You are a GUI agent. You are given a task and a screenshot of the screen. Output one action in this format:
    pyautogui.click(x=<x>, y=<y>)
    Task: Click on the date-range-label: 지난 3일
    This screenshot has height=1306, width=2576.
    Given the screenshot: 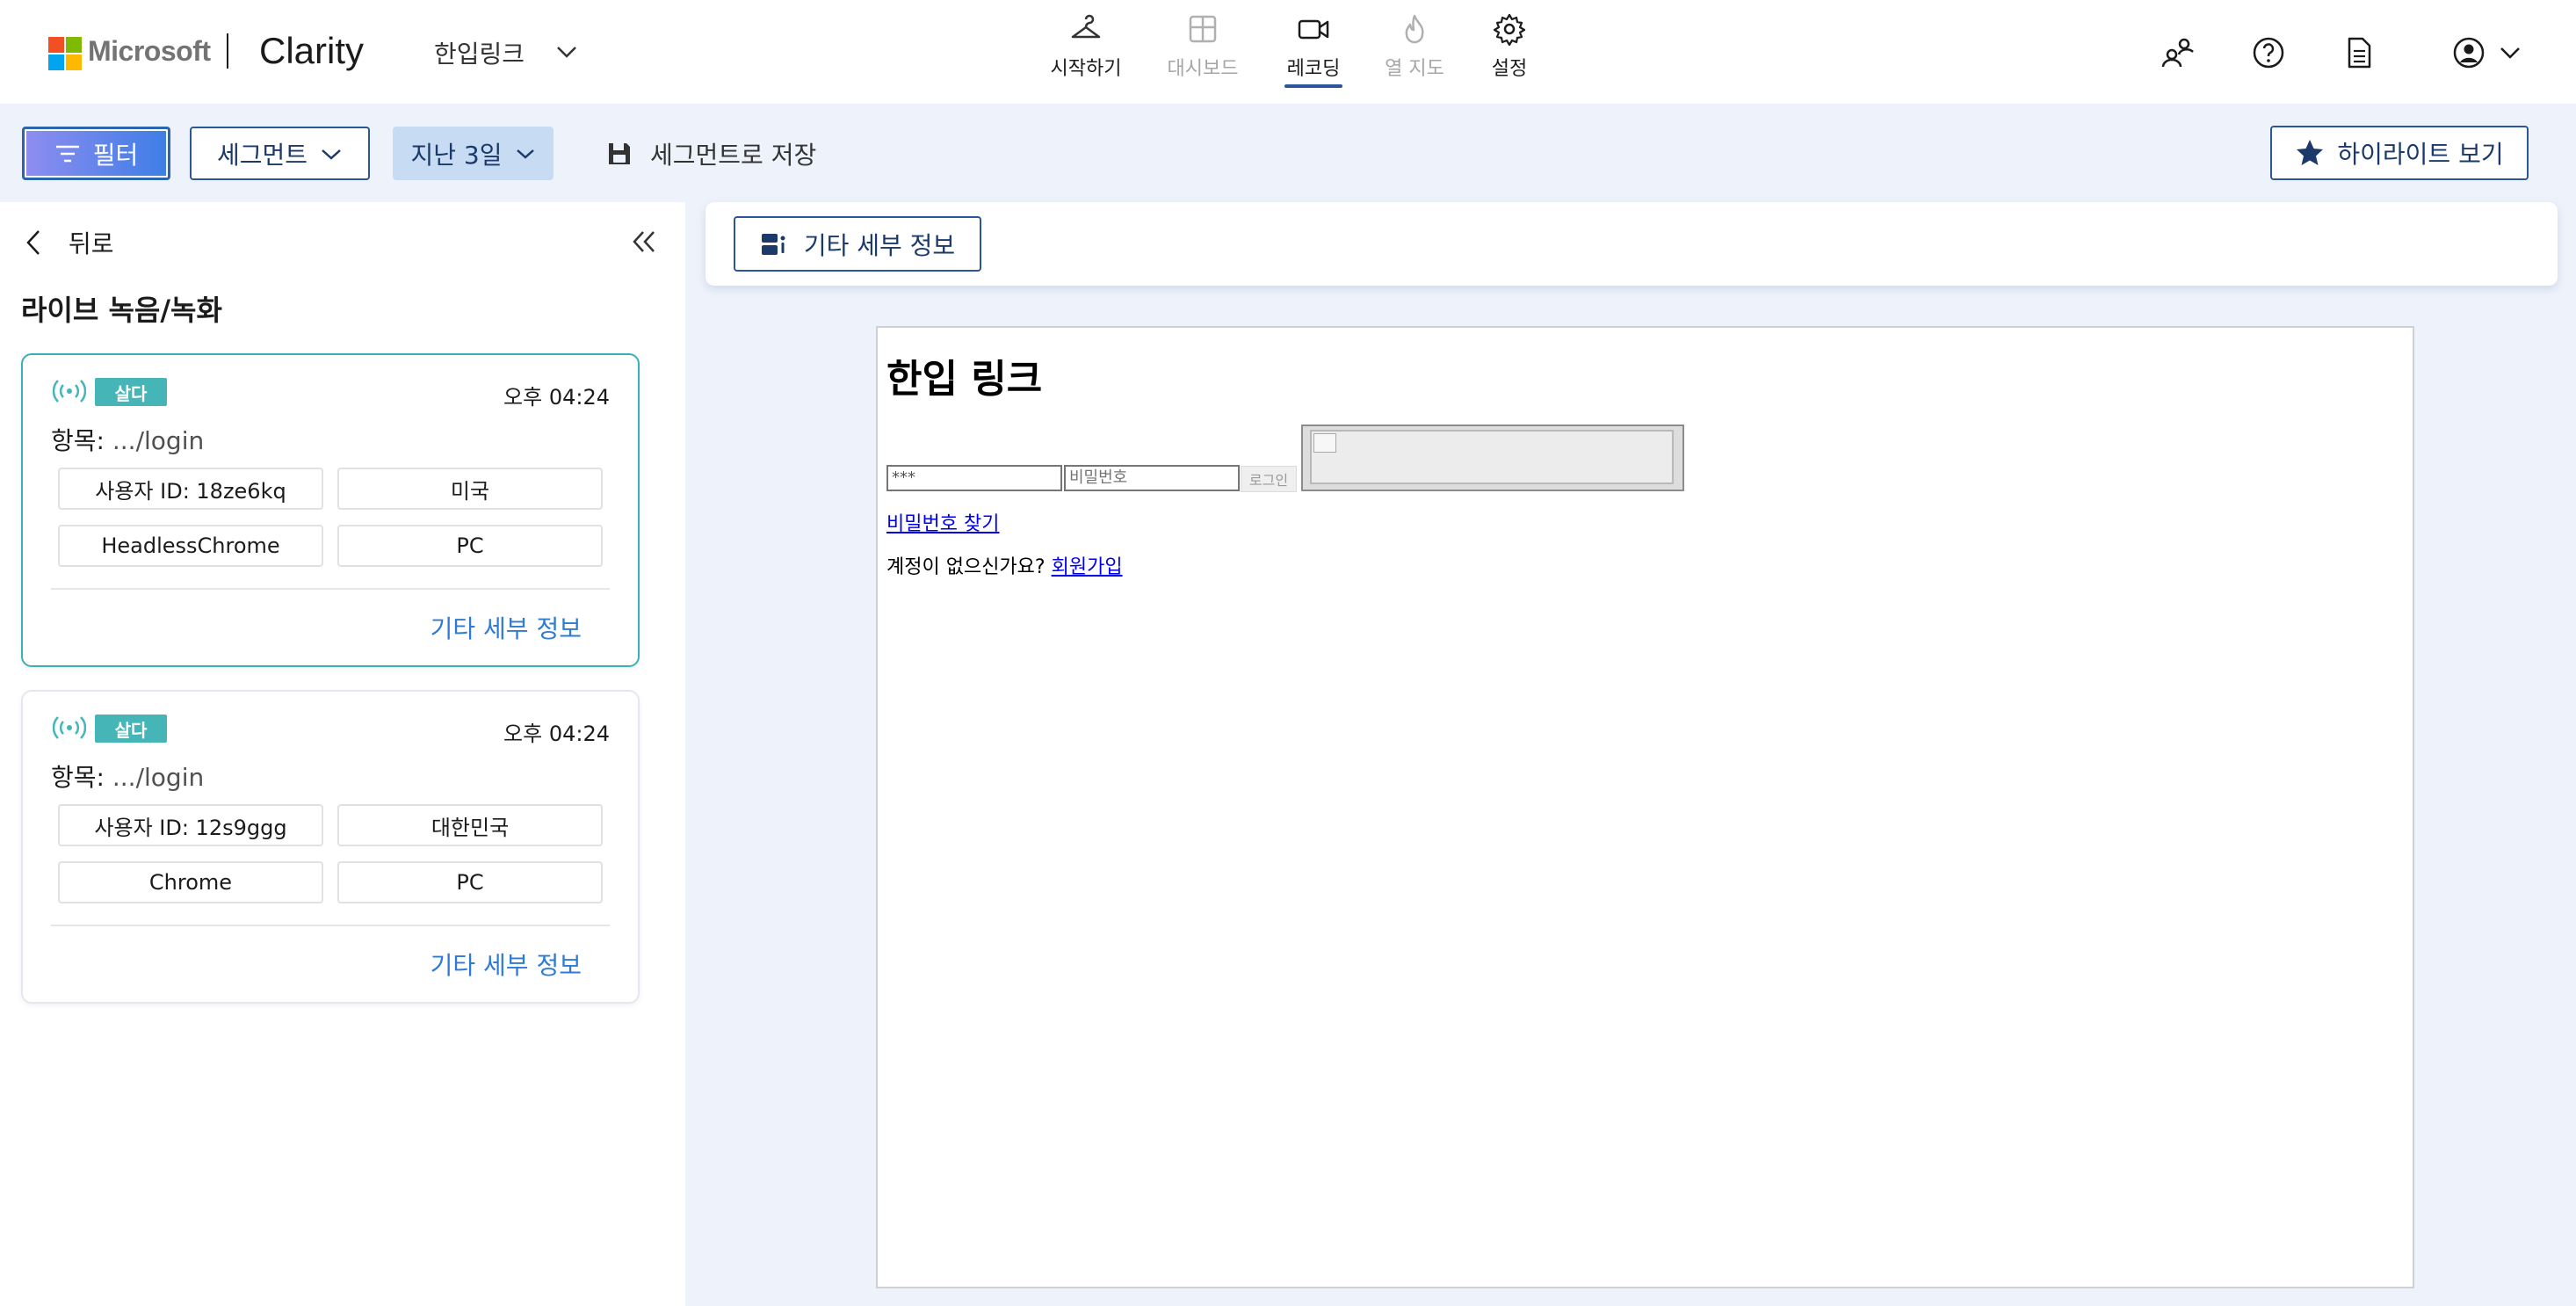 What is the action you would take?
    pyautogui.click(x=456, y=155)
    